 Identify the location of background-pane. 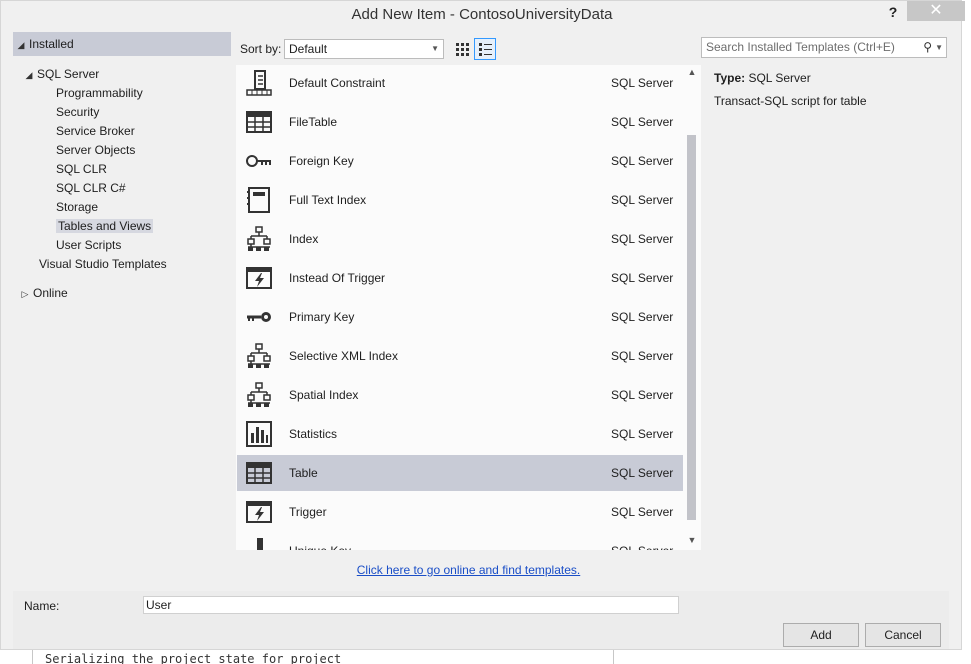
(771, 657).